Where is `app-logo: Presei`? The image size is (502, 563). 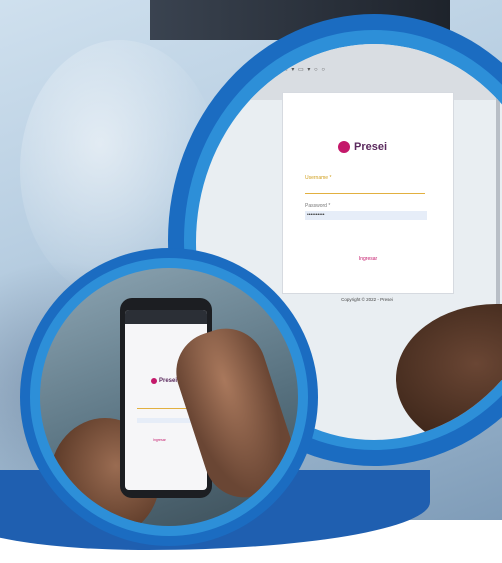 app-logo: Presei is located at coordinates (362, 147).